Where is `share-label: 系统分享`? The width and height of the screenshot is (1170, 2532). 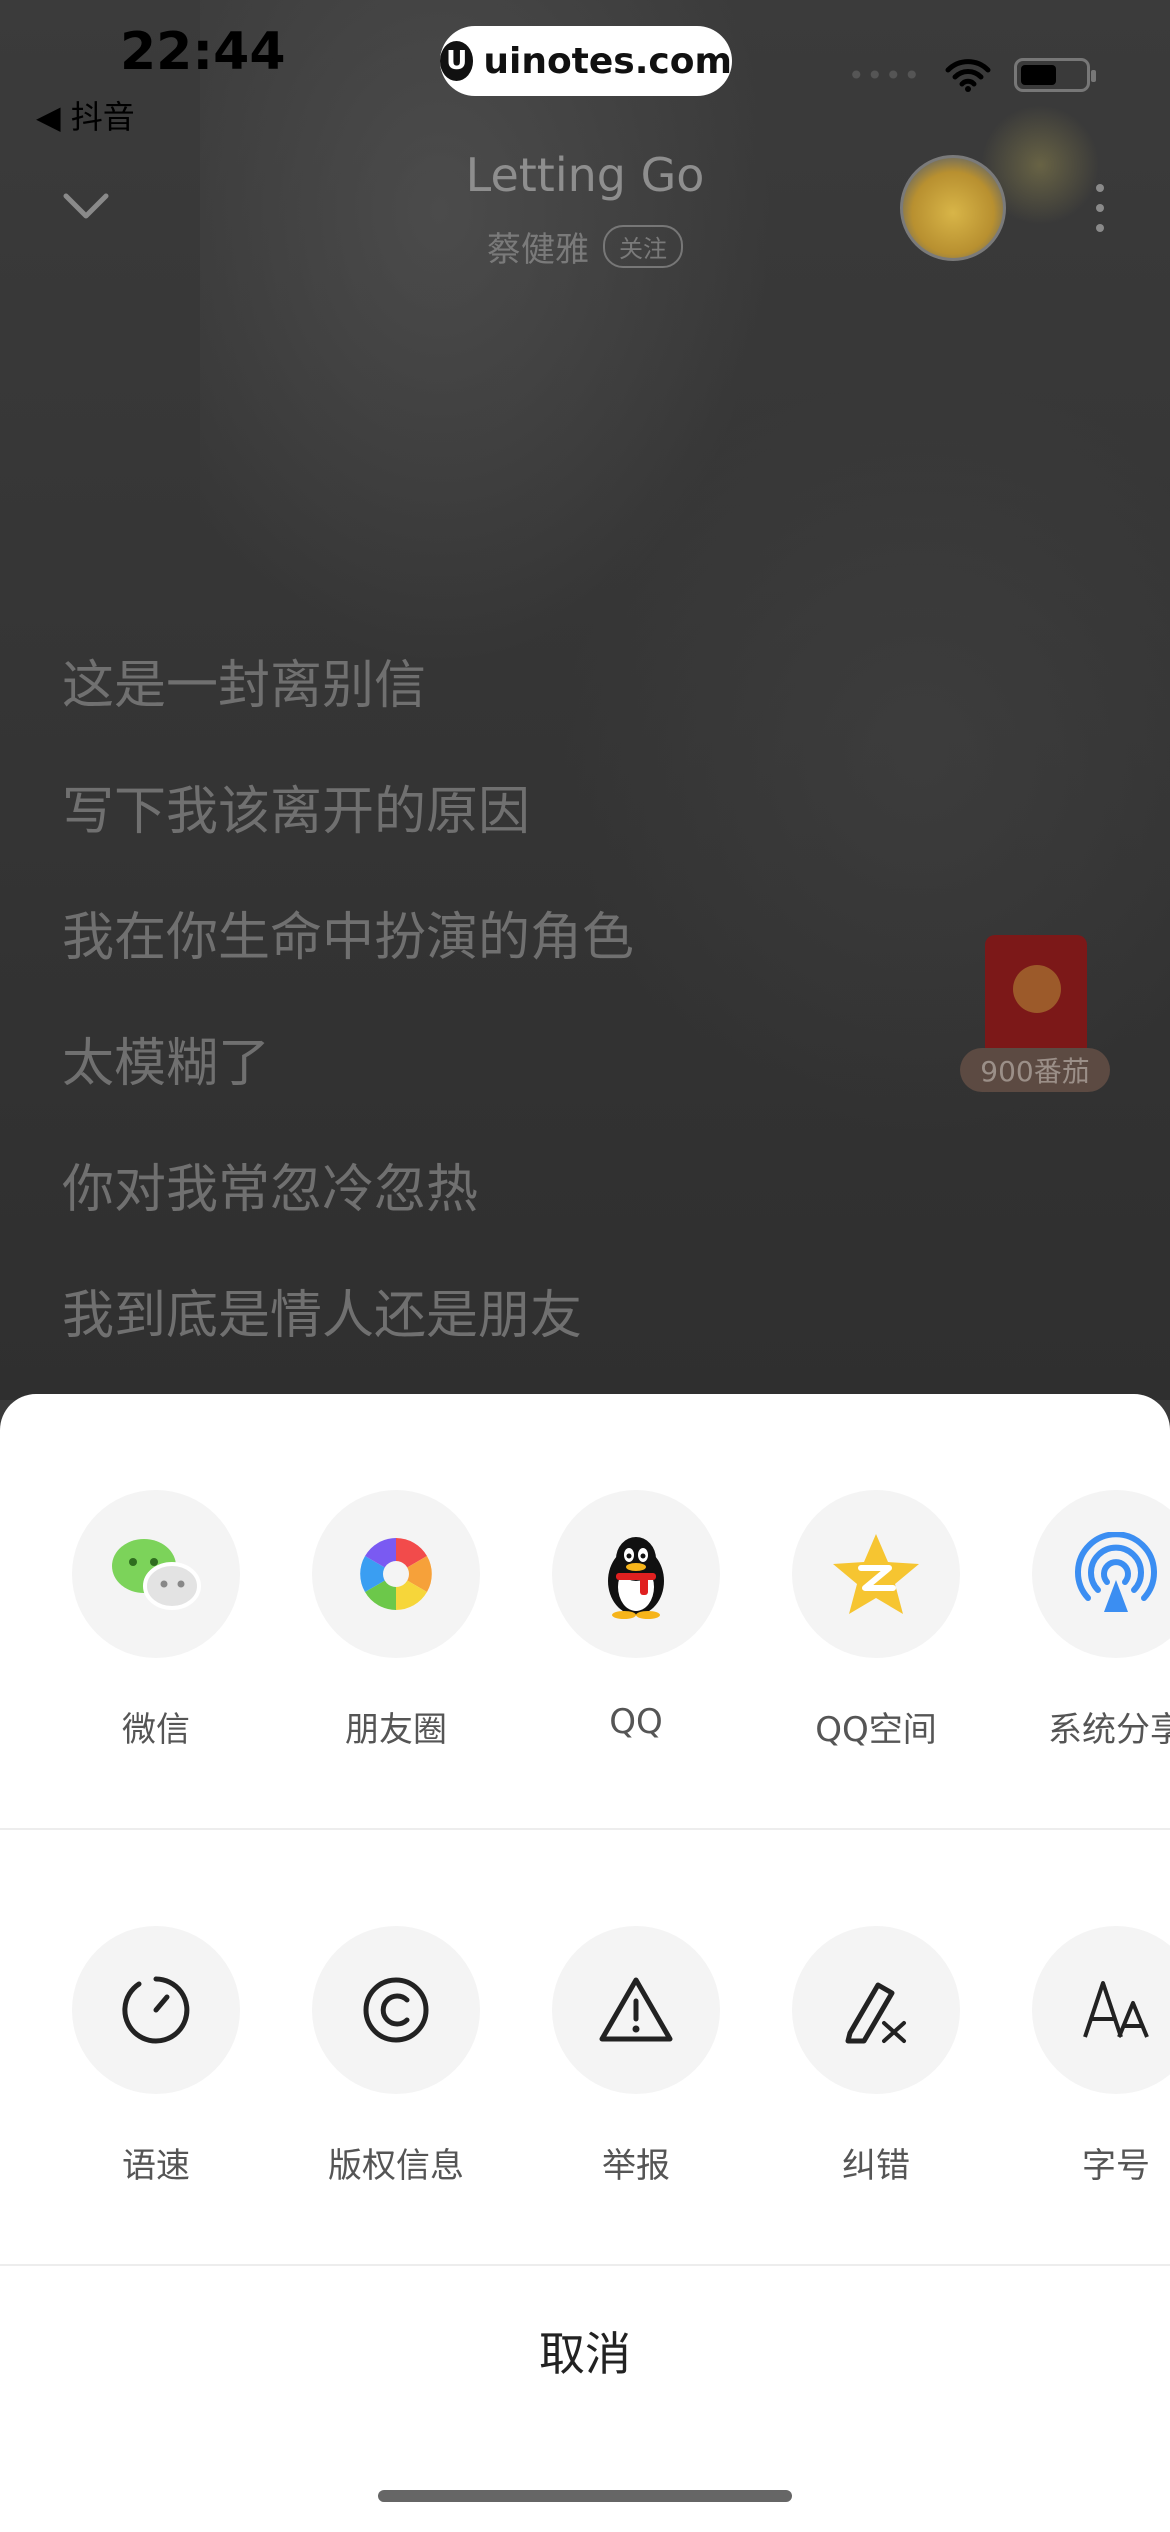
share-label: 系统分享 is located at coordinates (1109, 1730).